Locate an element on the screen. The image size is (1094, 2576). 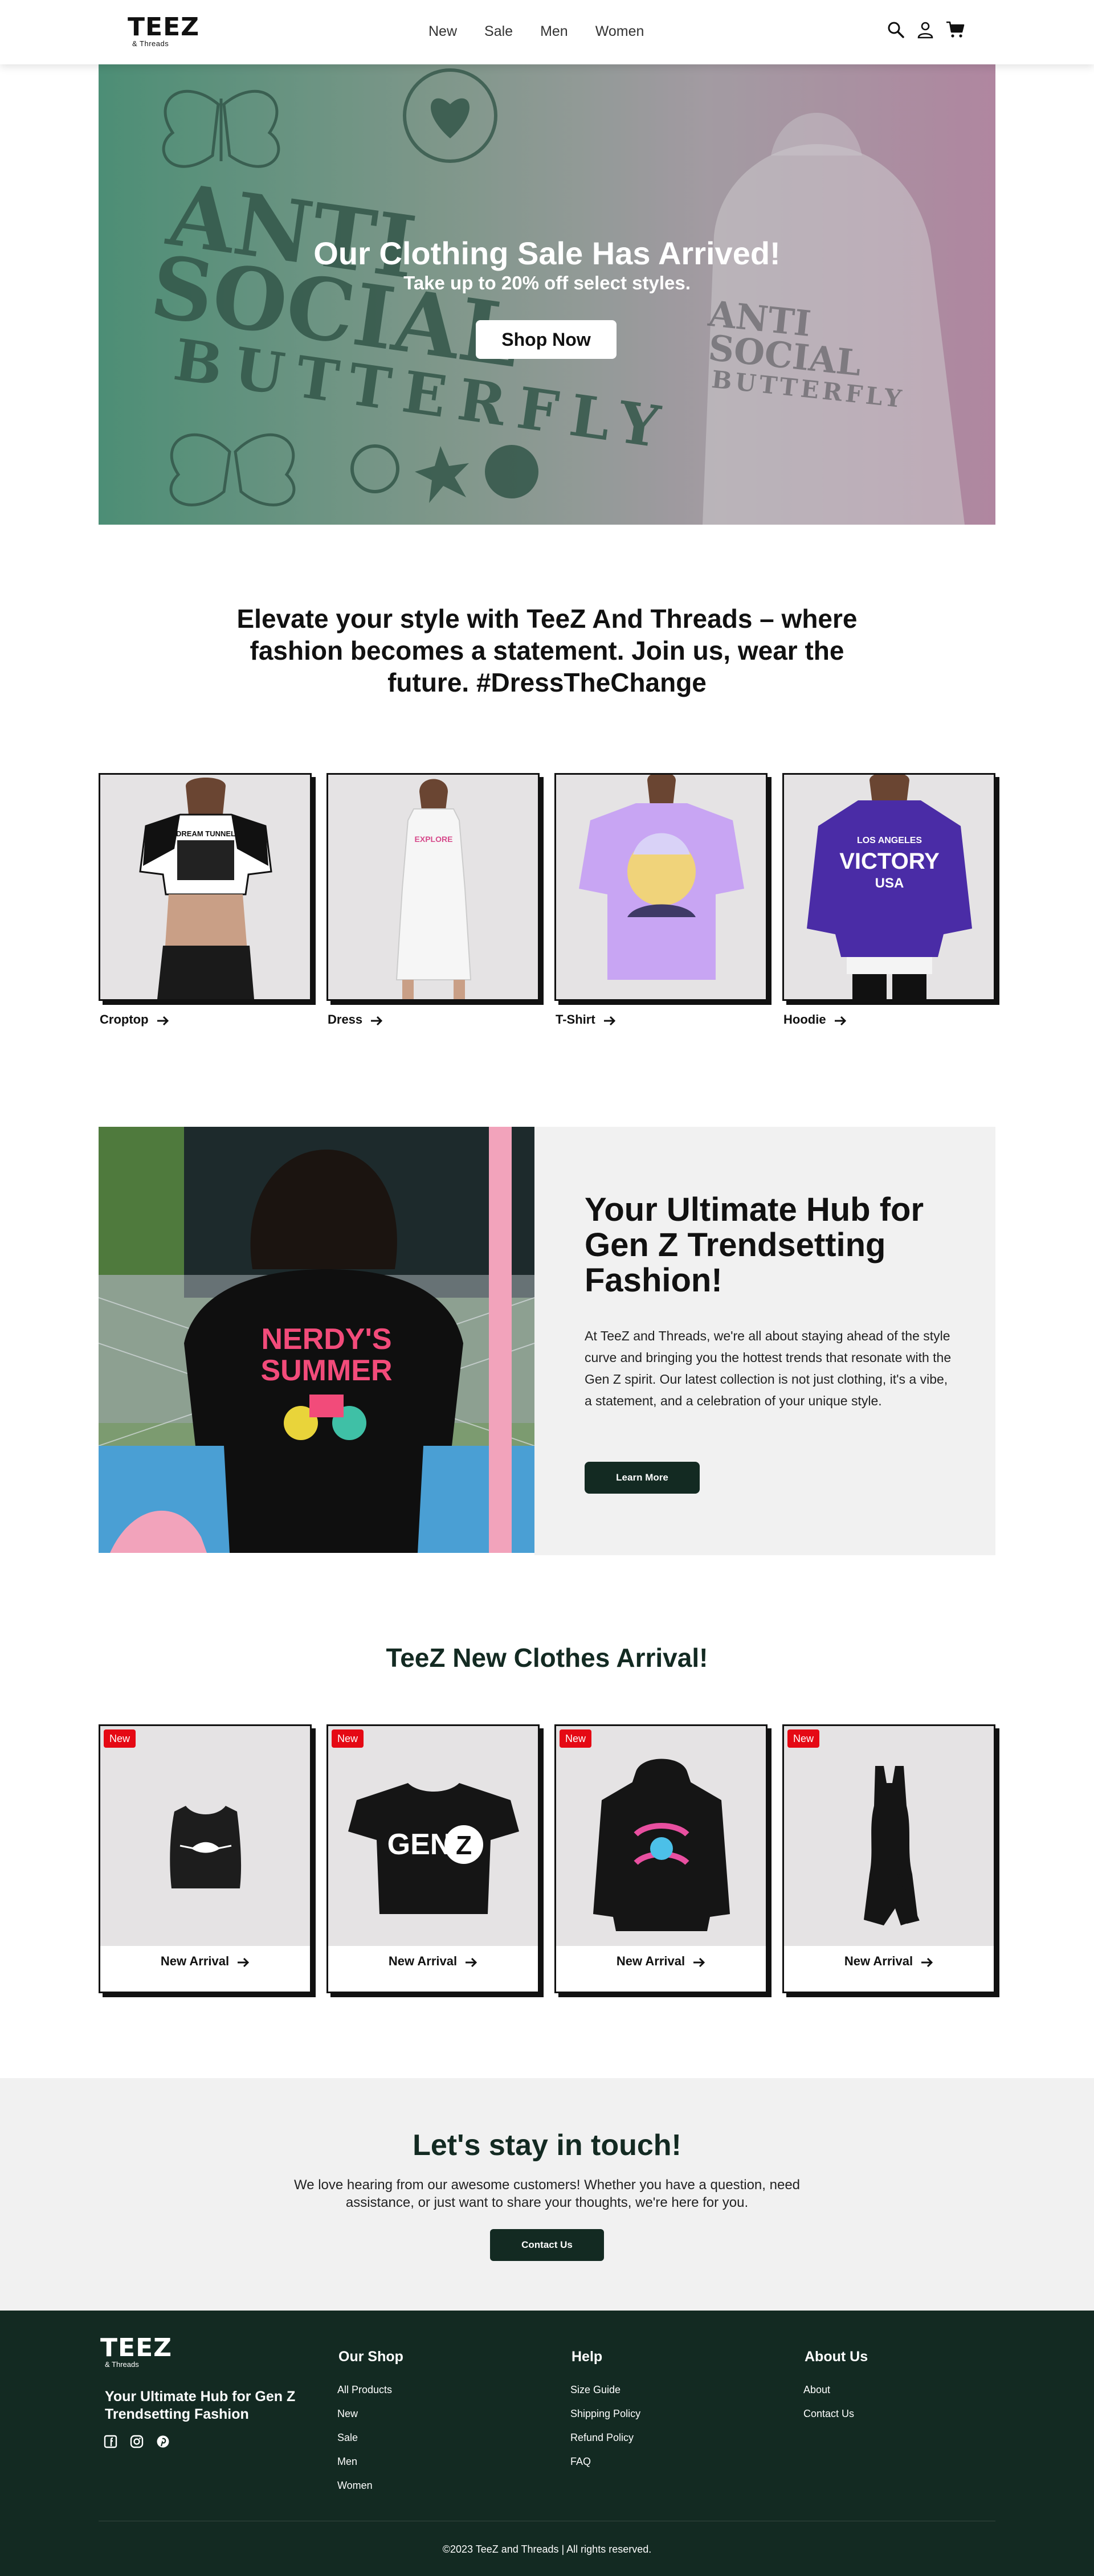
croptop-print-text: DREAM TUNNEL is located at coordinates (205, 833).